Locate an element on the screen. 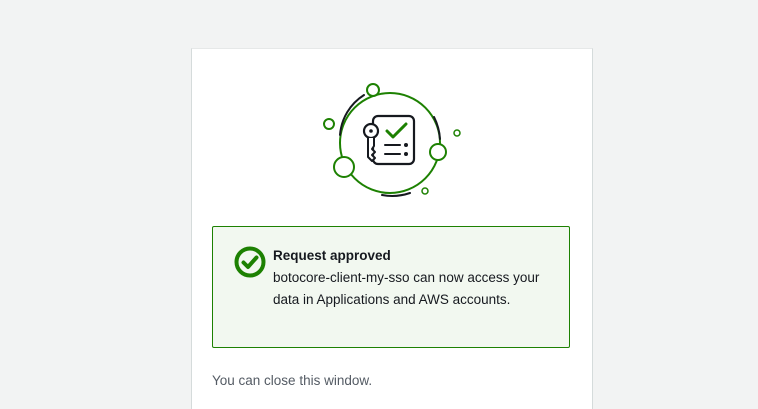  close-window-note: You can close this window. is located at coordinates (292, 380).